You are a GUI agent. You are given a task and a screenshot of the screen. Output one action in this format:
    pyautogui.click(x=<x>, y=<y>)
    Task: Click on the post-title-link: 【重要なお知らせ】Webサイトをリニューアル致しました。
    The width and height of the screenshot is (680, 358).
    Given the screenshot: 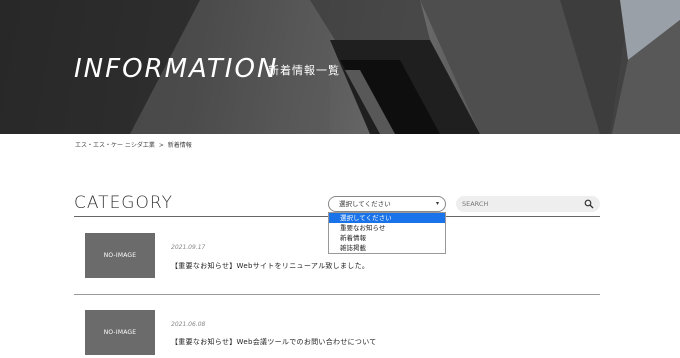 What is the action you would take?
    pyautogui.click(x=270, y=266)
    